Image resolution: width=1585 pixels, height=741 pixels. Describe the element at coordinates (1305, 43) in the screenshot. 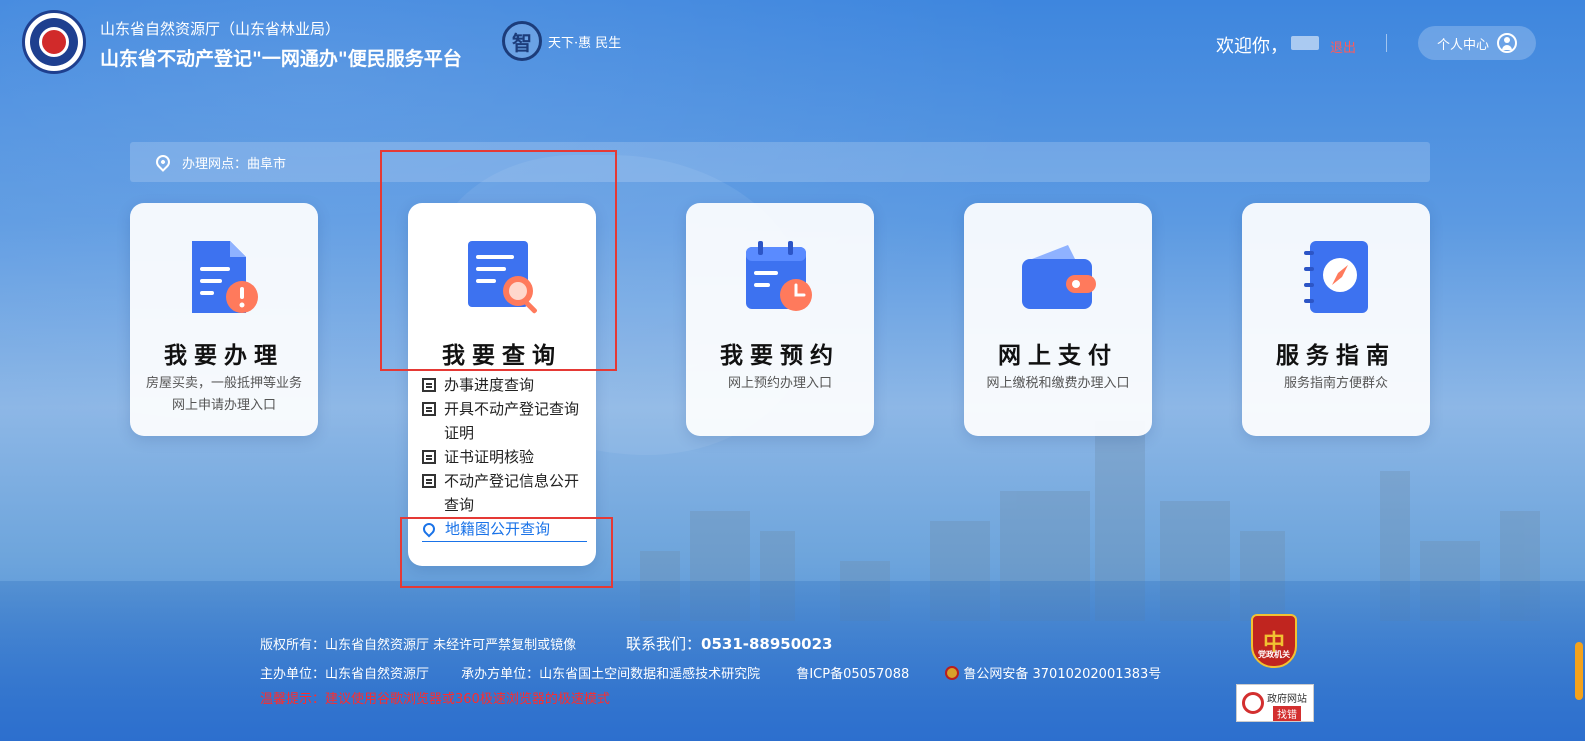

I see `username-redacted` at that location.